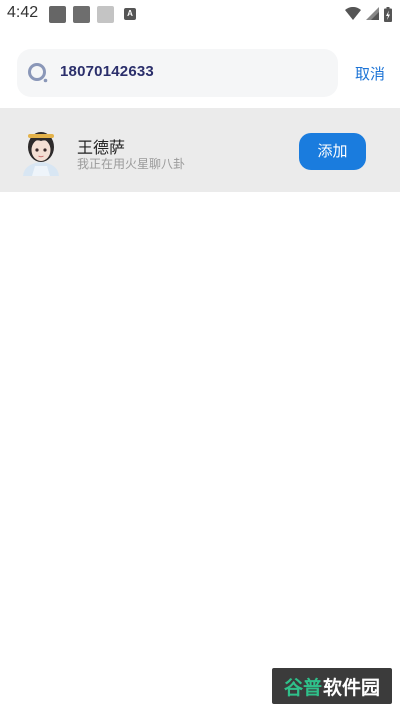  What do you see at coordinates (372, 13) in the screenshot?
I see `signal-icon` at bounding box center [372, 13].